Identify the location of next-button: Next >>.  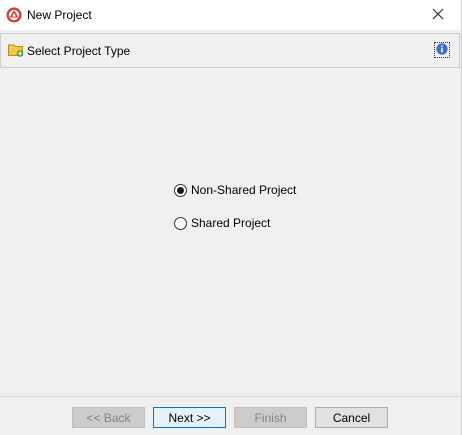
(189, 417).